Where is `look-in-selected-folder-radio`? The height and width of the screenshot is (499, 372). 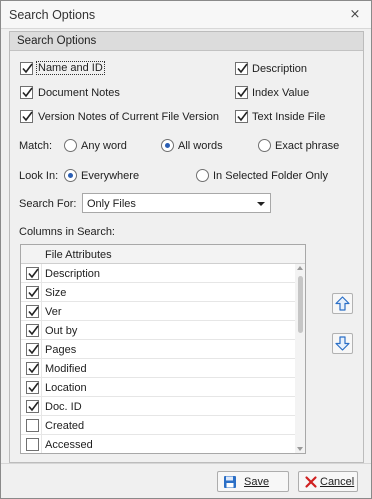 look-in-selected-folder-radio is located at coordinates (202, 175).